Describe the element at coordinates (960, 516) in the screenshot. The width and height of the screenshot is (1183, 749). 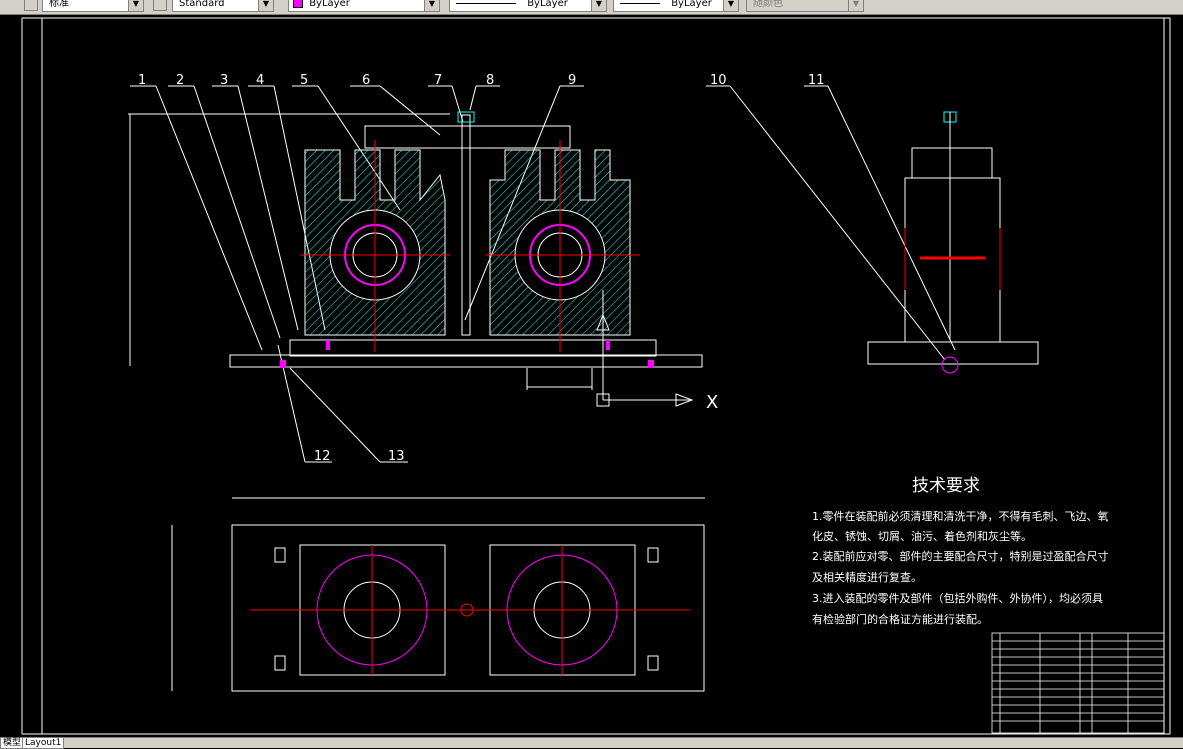
I see `tech-line-1: 1.零件在装配前必须清理和清洗干净，不得有毛刺、飞边、氧` at that location.